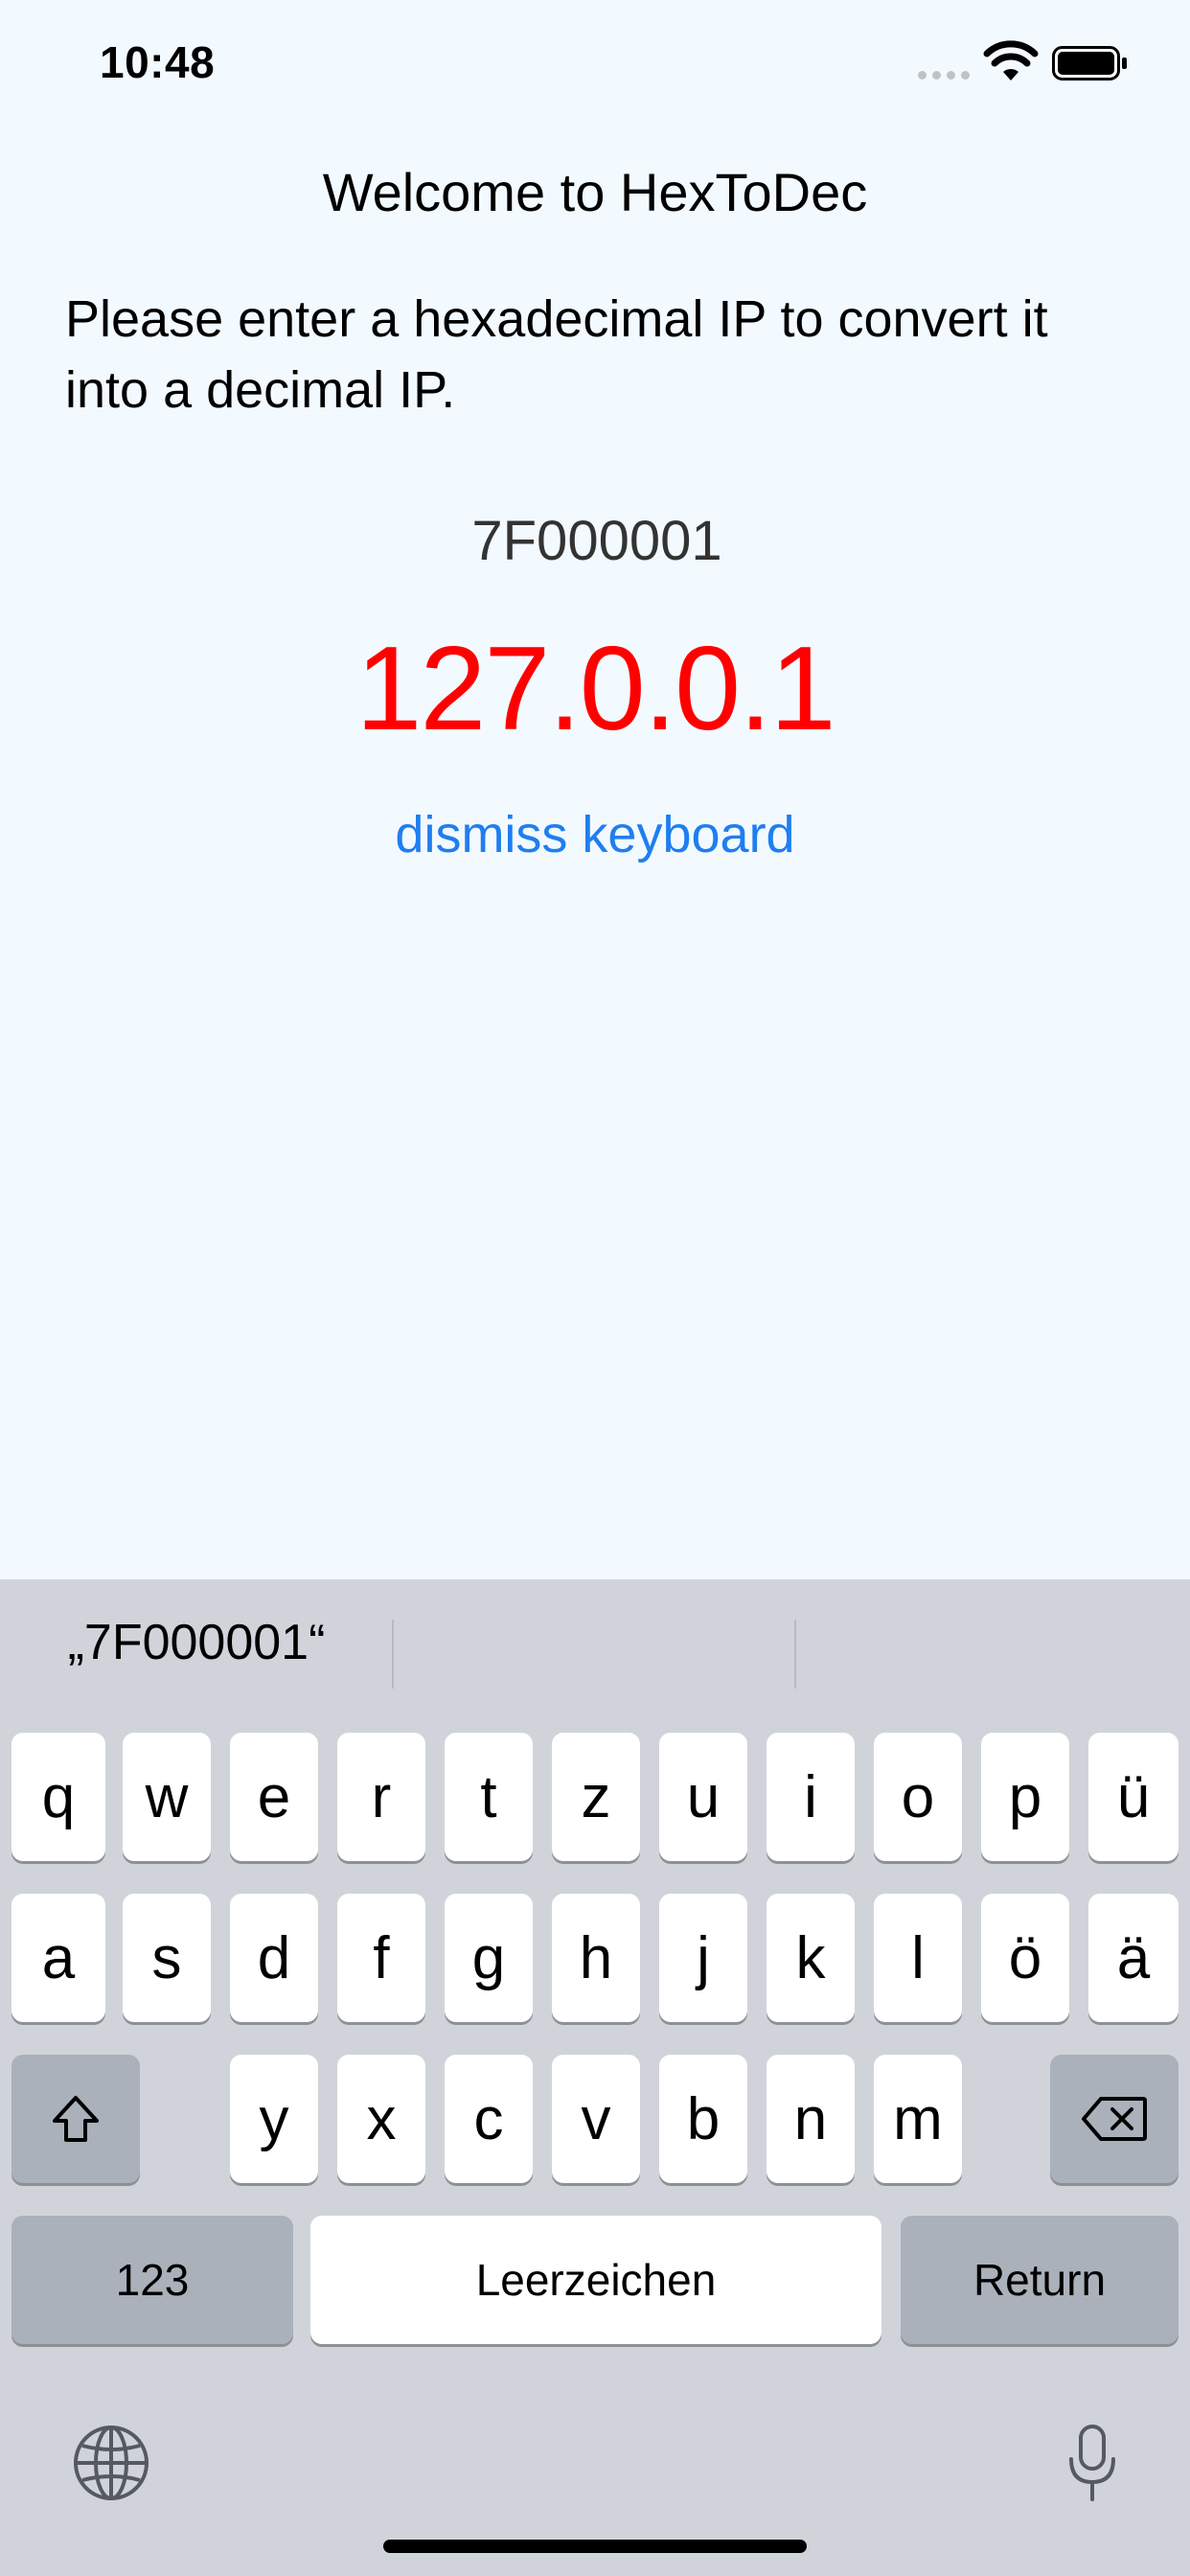 Image resolution: width=1190 pixels, height=2576 pixels. What do you see at coordinates (1025, 1797) in the screenshot?
I see `key: p` at bounding box center [1025, 1797].